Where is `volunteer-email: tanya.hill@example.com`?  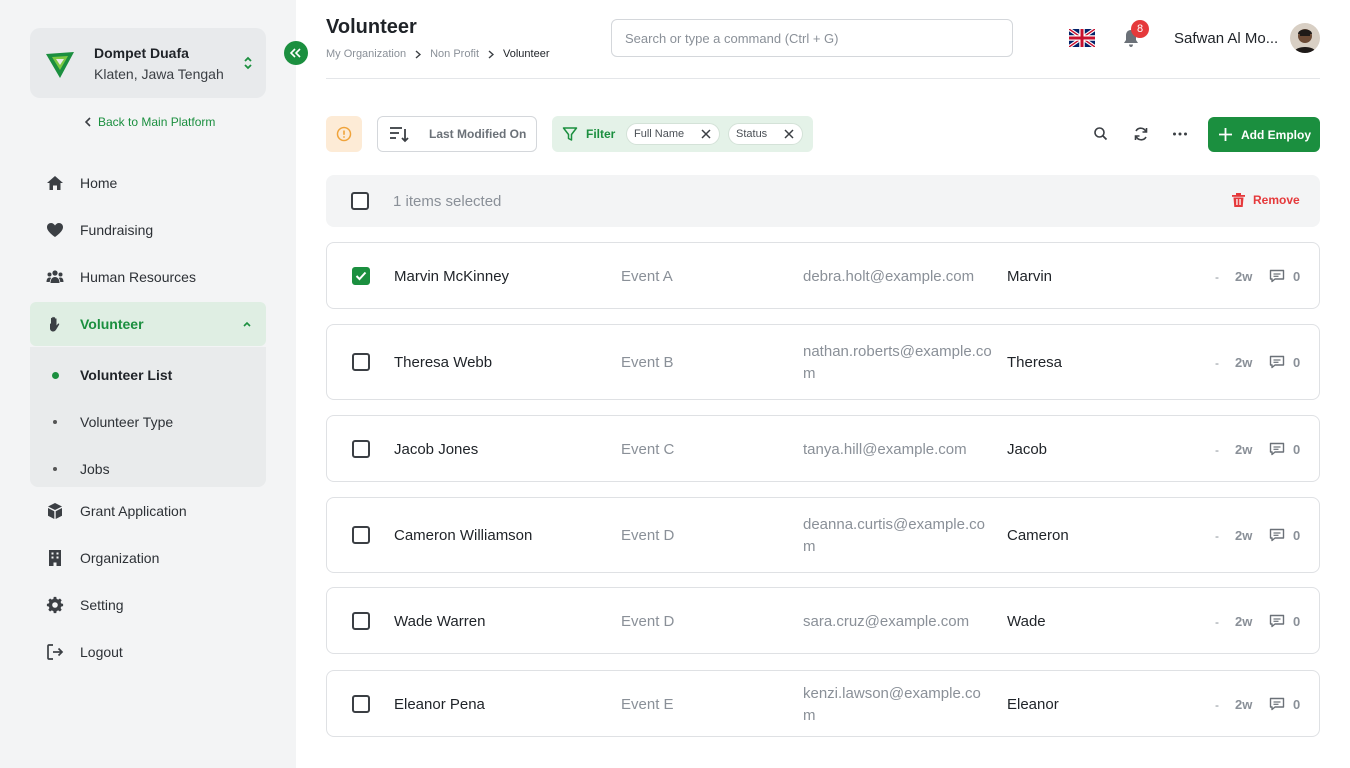
volunteer-email: tanya.hill@example.com is located at coordinates (885, 449).